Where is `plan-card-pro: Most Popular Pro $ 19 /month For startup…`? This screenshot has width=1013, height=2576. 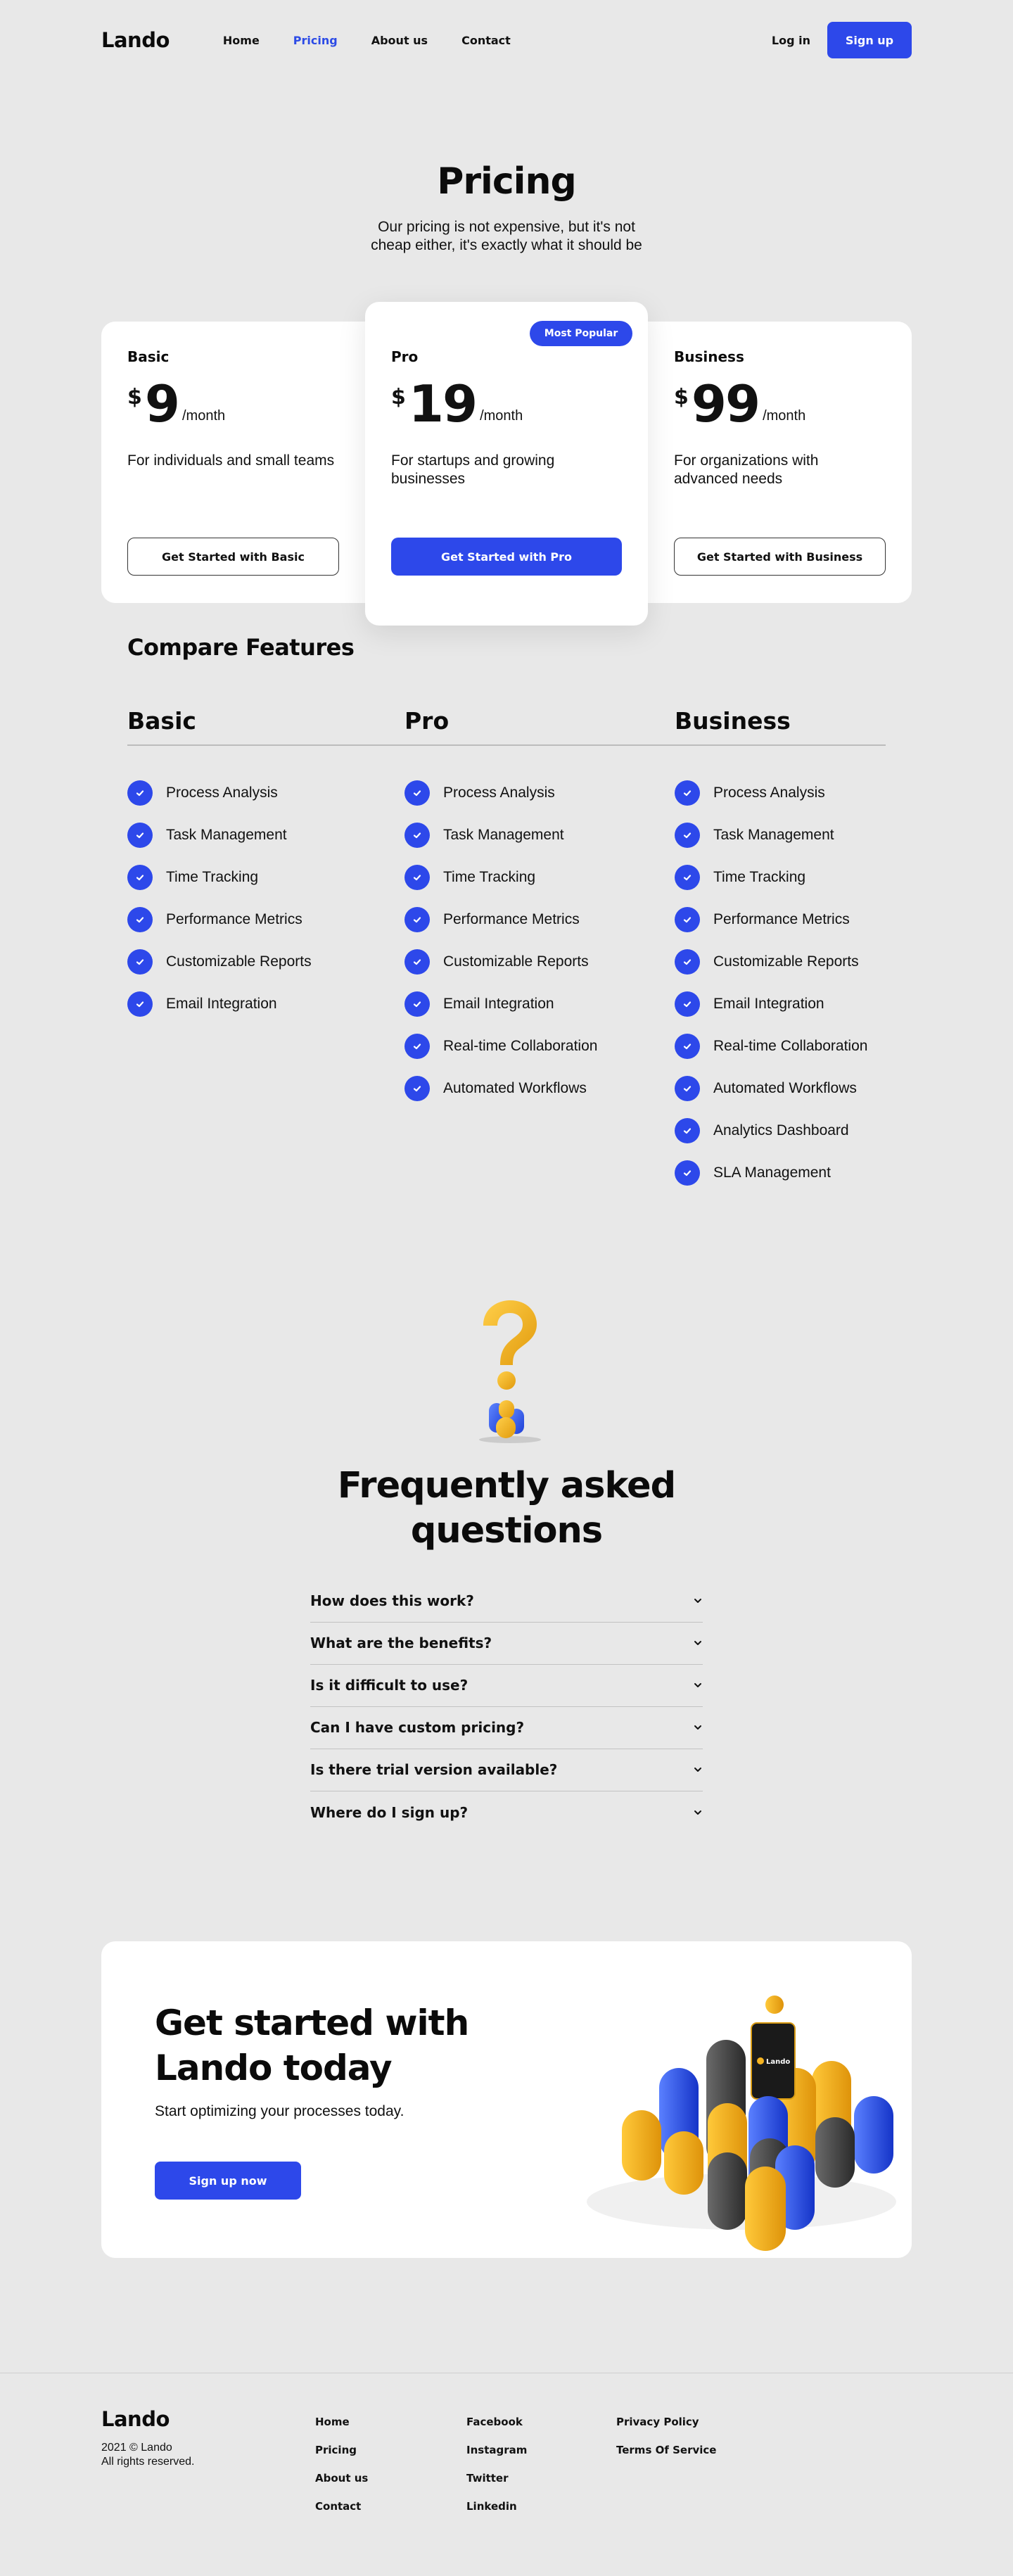
plan-card-pro: Most Popular Pro $ 19 /month For startup… is located at coordinates (507, 464).